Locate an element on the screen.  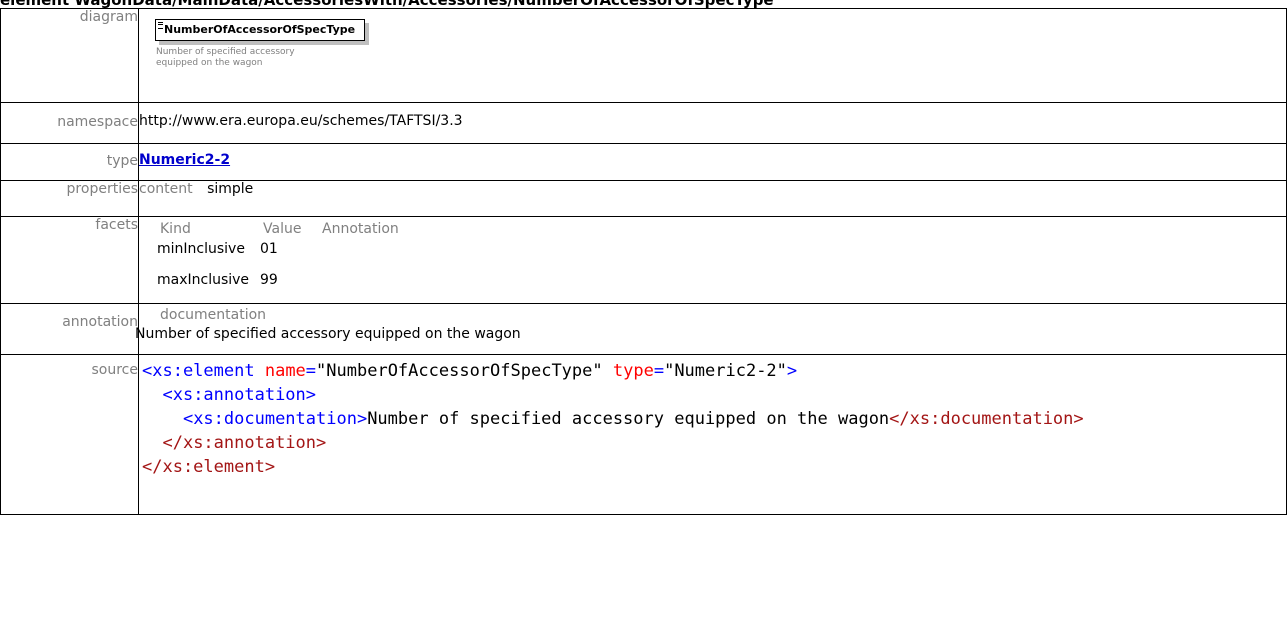
facets-label: facets is located at coordinates (69, 260).